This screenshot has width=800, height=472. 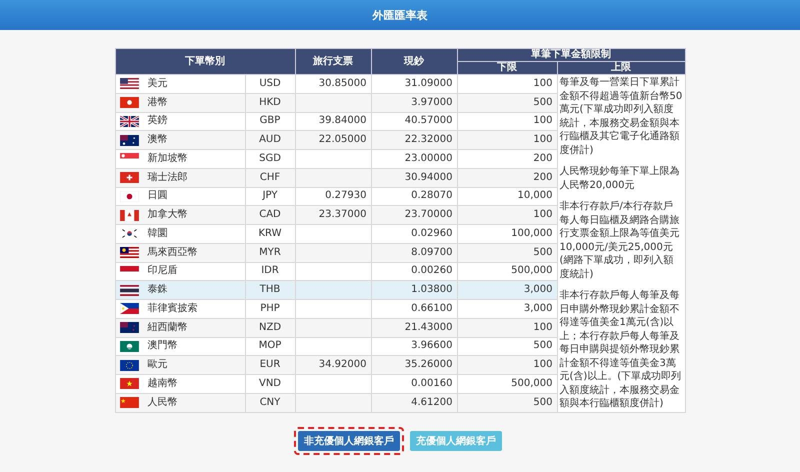 What do you see at coordinates (173, 308) in the screenshot?
I see `currency-name: 菲律賓披索` at bounding box center [173, 308].